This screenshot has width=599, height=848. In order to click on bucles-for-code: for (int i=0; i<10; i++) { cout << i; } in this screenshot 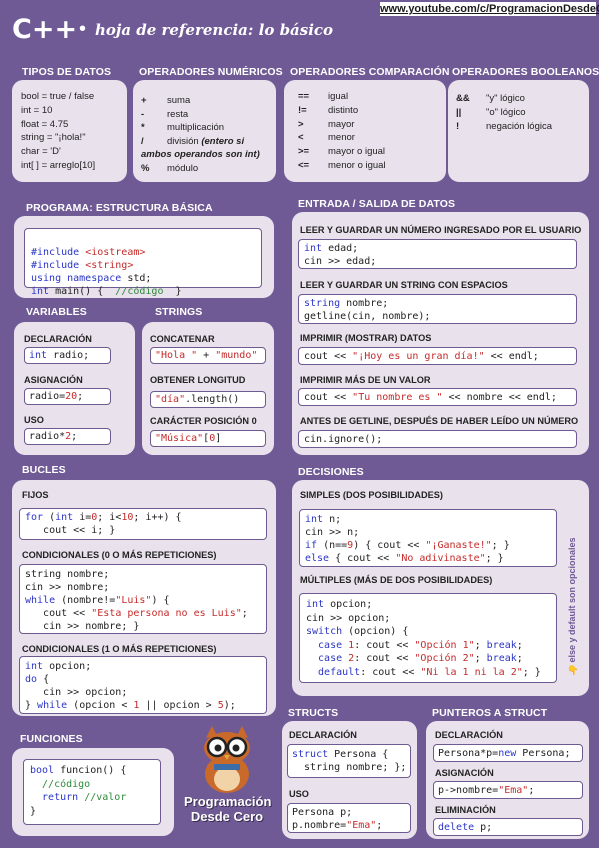, I will do `click(143, 524)`.